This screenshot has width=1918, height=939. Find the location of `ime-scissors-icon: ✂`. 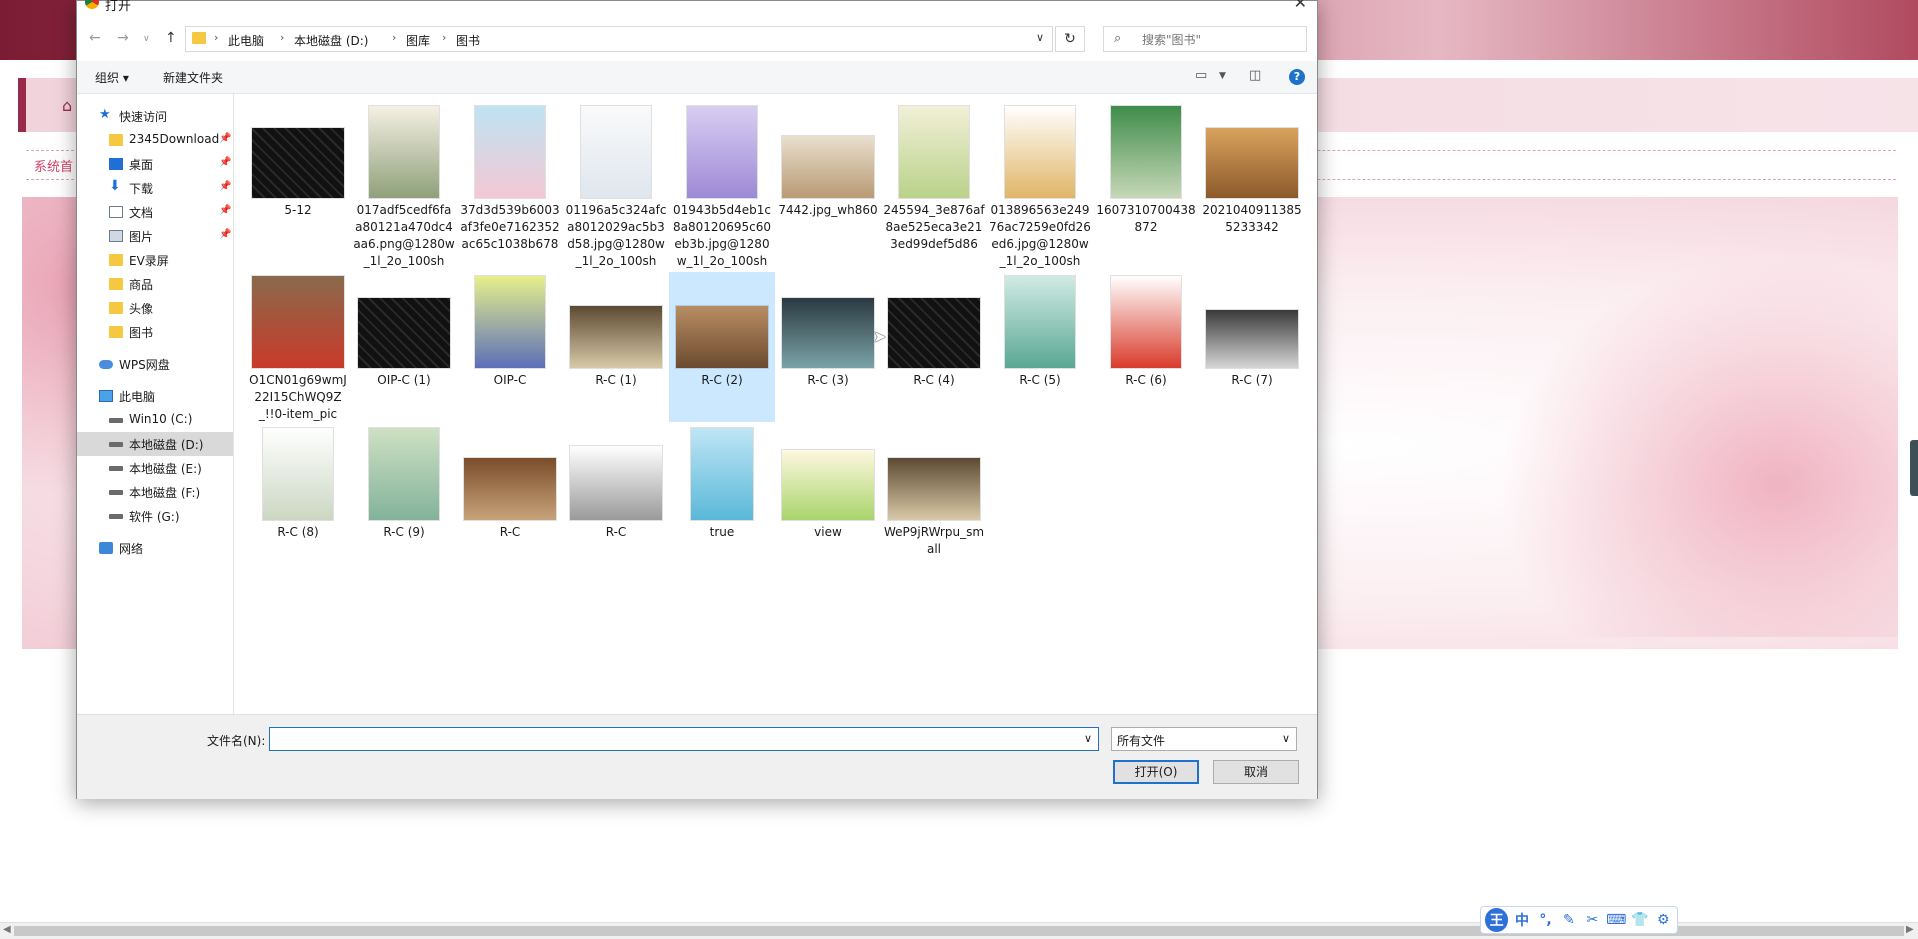

ime-scissors-icon: ✂ is located at coordinates (1592, 920).